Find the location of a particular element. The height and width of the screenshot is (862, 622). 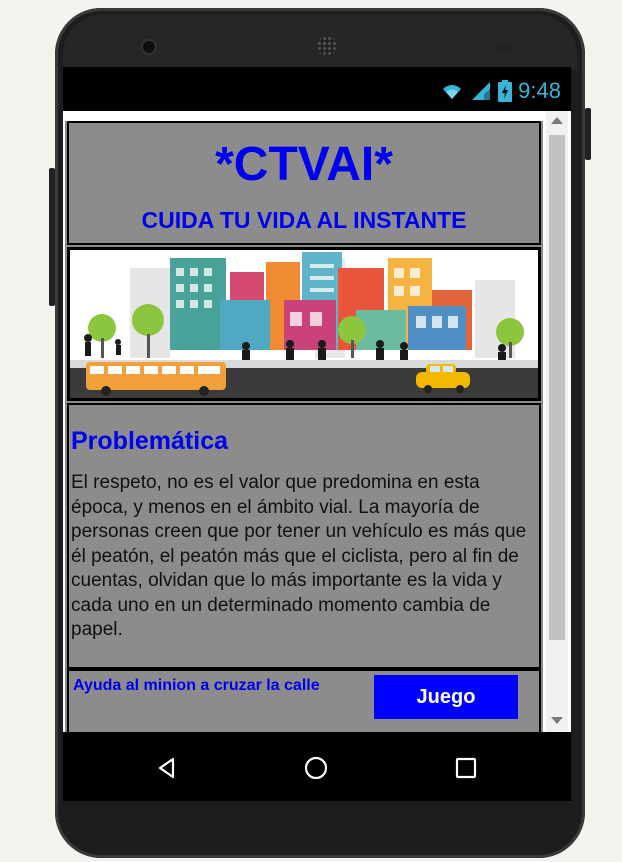

city-banner-image is located at coordinates (304, 324).